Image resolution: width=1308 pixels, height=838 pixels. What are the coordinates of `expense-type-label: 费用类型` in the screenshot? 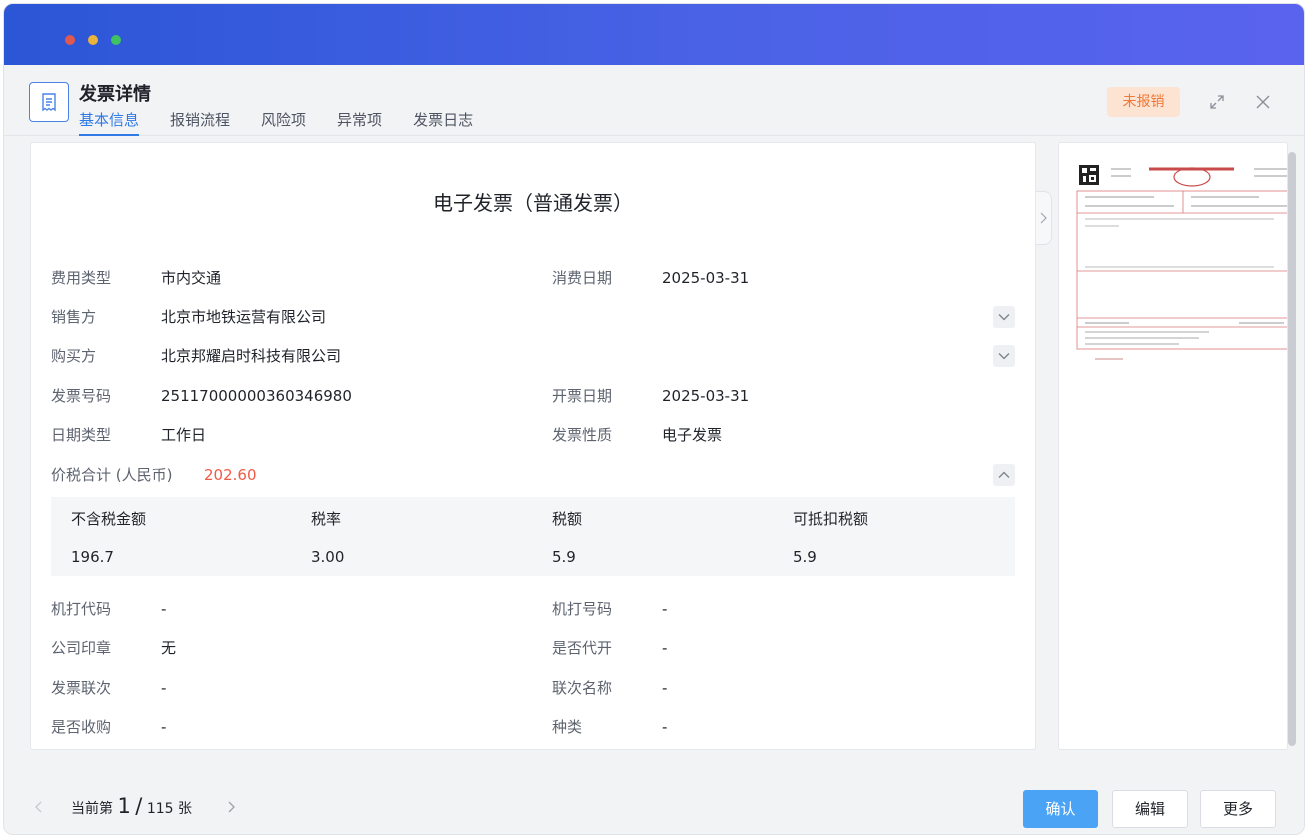 It's located at (81, 278).